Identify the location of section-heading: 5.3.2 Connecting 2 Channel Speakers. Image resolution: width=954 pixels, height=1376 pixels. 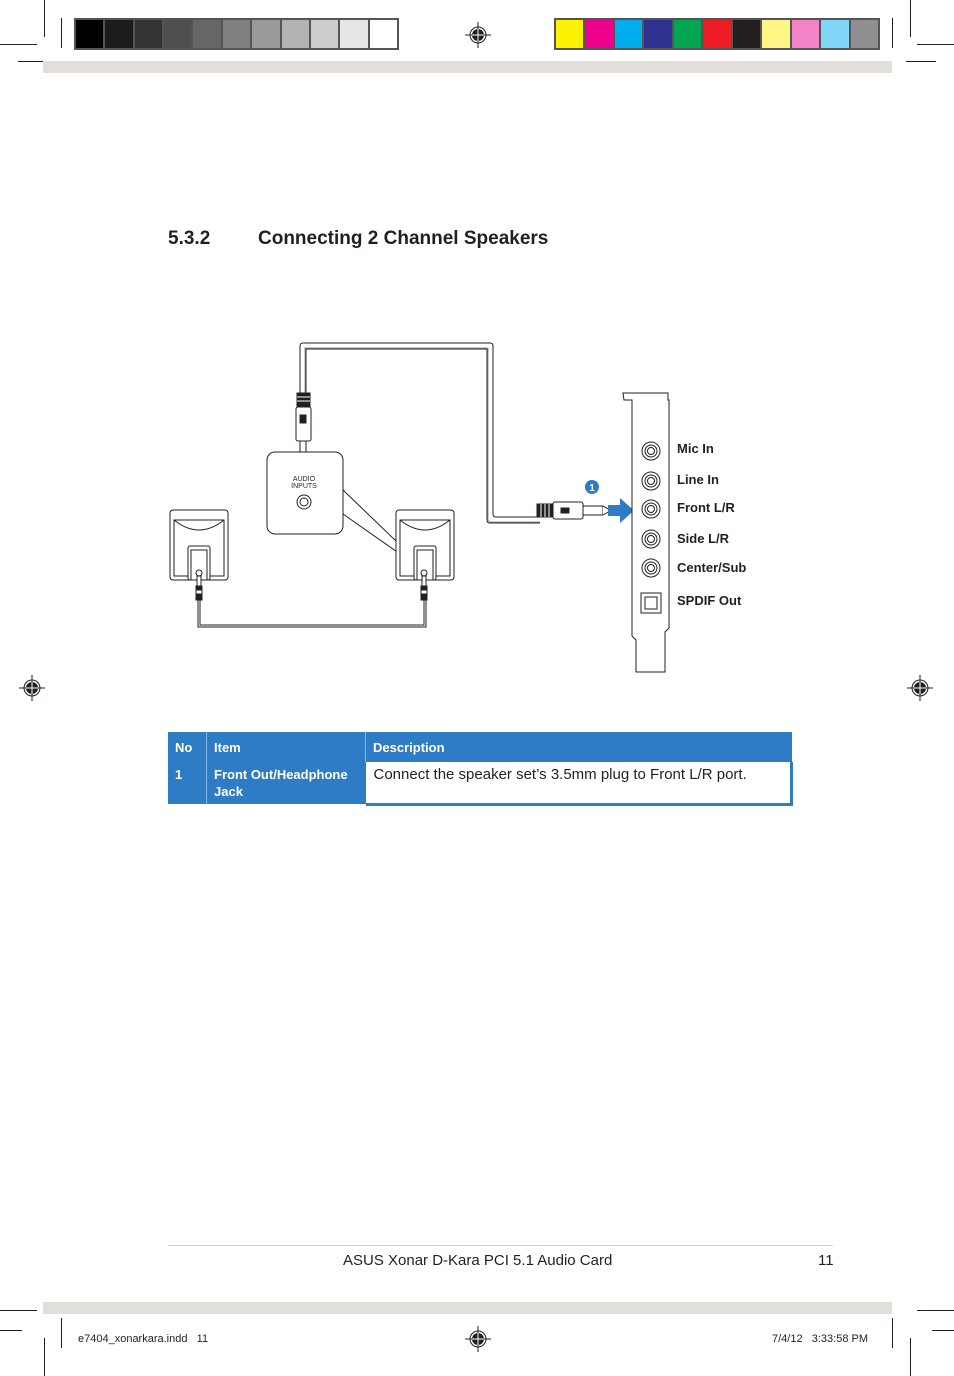
(358, 239).